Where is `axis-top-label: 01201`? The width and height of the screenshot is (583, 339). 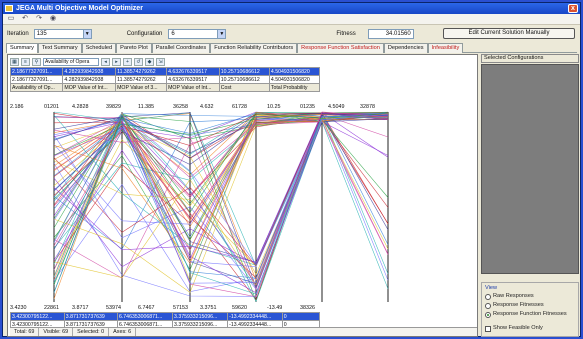 axis-top-label: 01201 is located at coordinates (51, 107).